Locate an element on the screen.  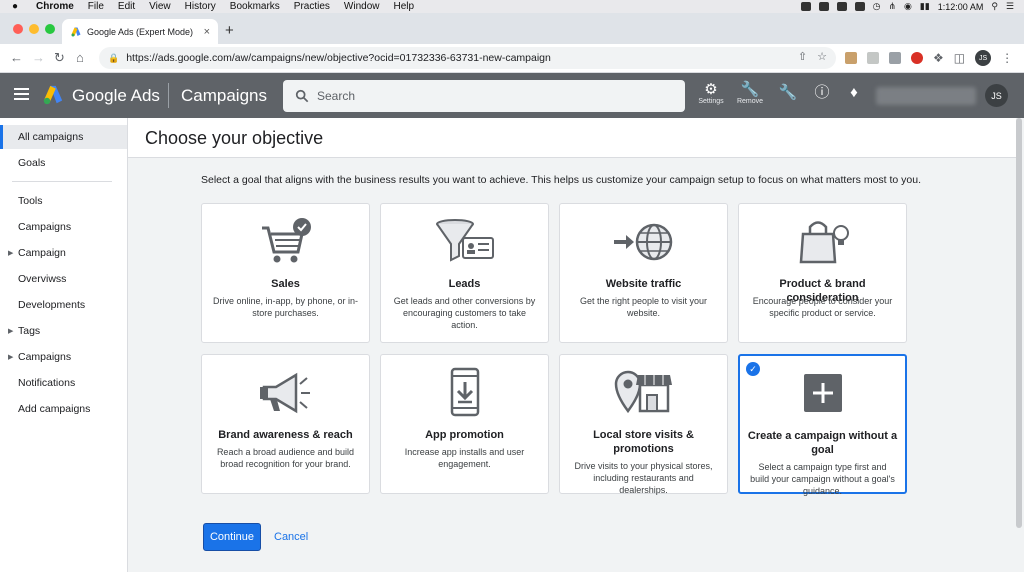
zoom-window-button is located at coordinates (50, 29).